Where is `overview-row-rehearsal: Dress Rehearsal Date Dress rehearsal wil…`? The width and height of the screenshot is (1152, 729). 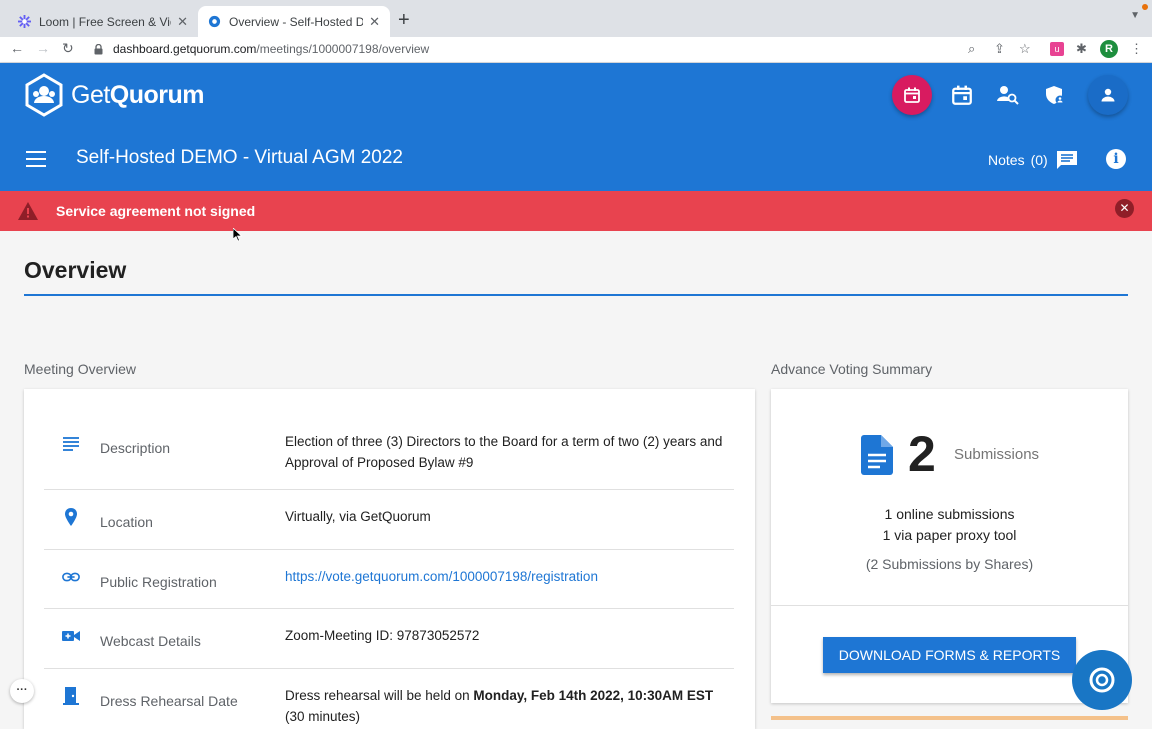 overview-row-rehearsal: Dress Rehearsal Date Dress rehearsal wil… is located at coordinates (389, 699).